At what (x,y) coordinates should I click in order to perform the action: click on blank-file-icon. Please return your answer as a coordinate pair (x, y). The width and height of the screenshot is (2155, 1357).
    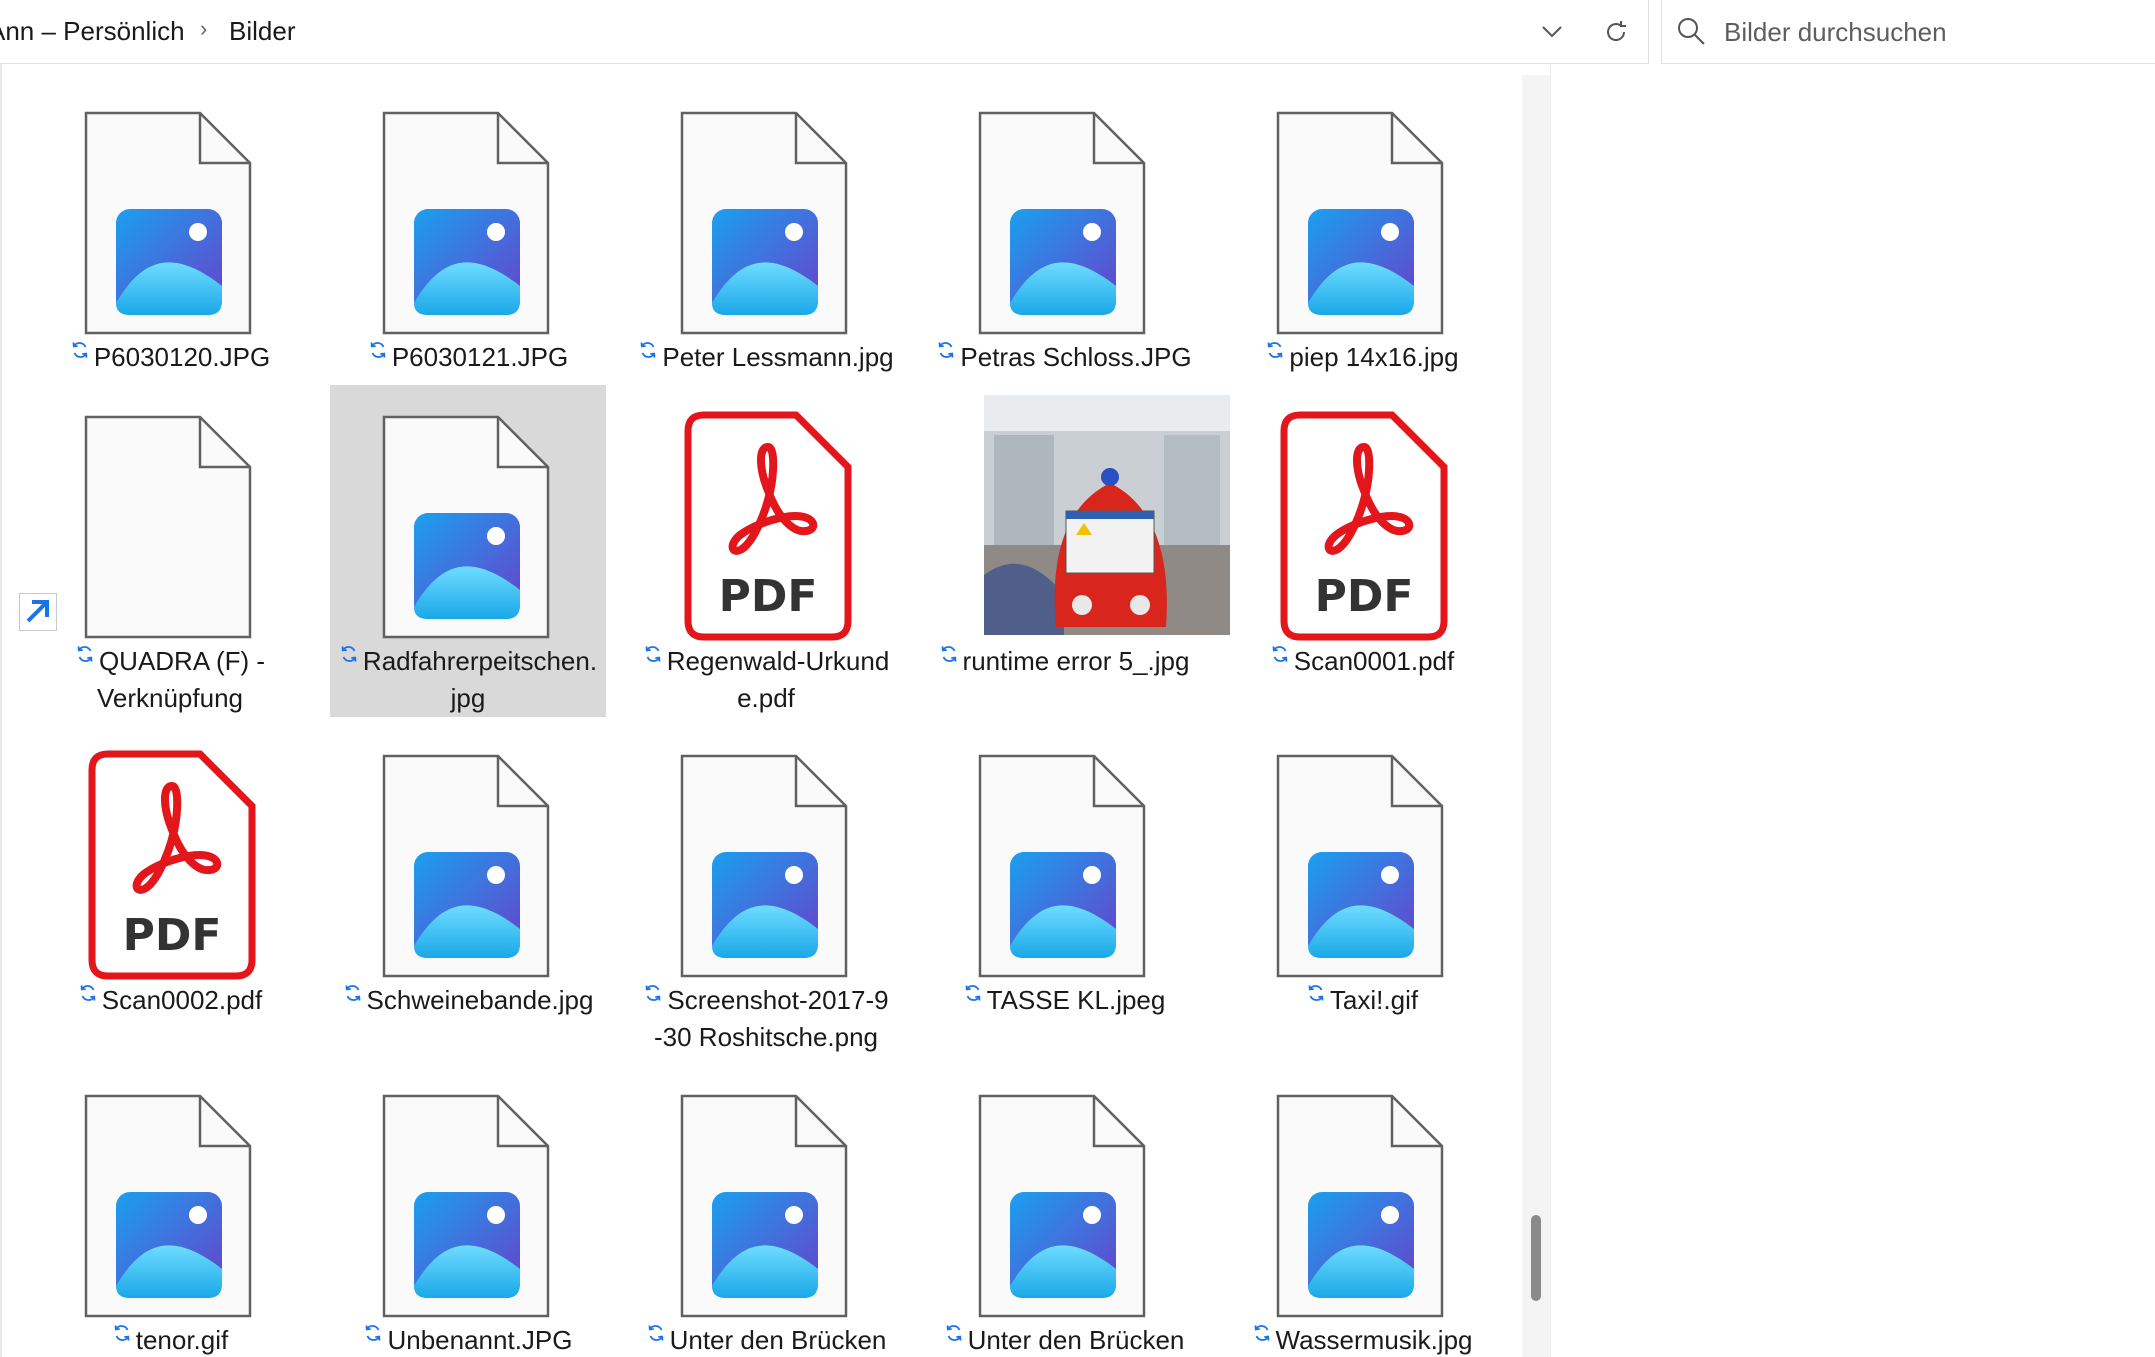
    Looking at the image, I should click on (170, 514).